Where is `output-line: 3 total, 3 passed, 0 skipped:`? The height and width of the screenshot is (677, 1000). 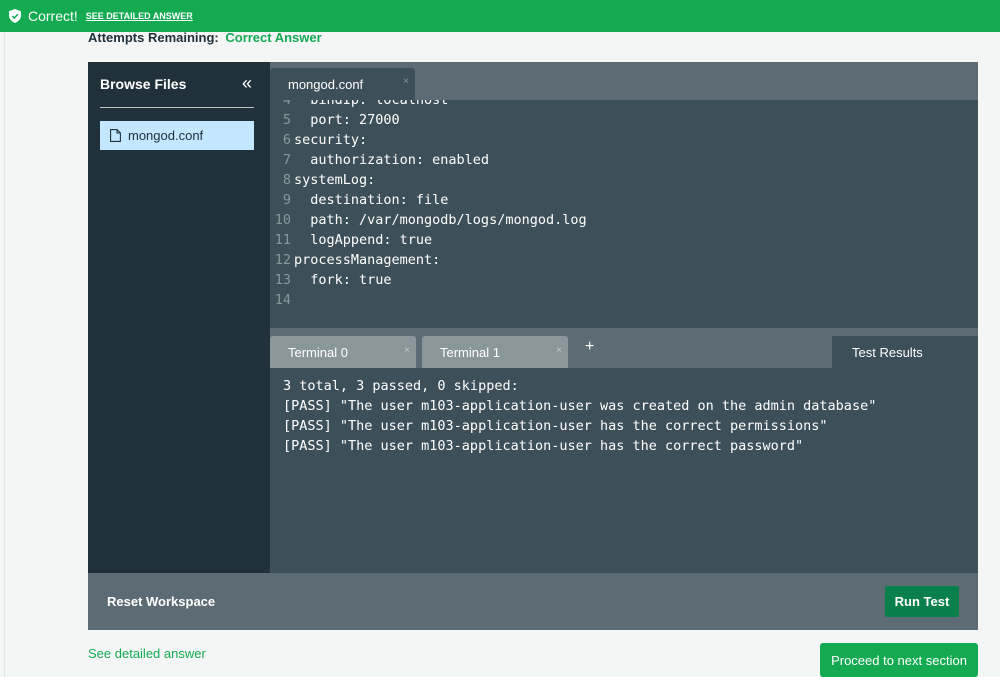 output-line: 3 total, 3 passed, 0 skipped: is located at coordinates (401, 386).